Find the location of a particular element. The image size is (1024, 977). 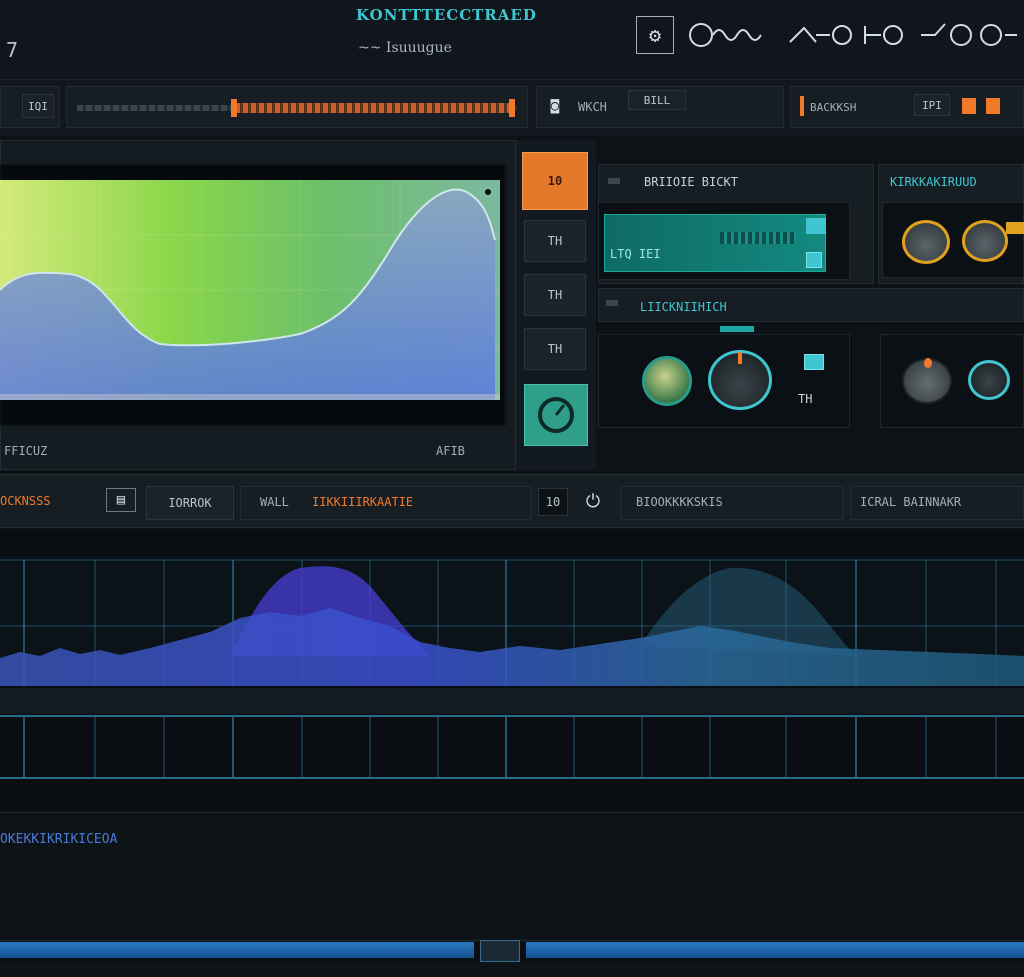

scrollbar-right-segment is located at coordinates (775, 950).